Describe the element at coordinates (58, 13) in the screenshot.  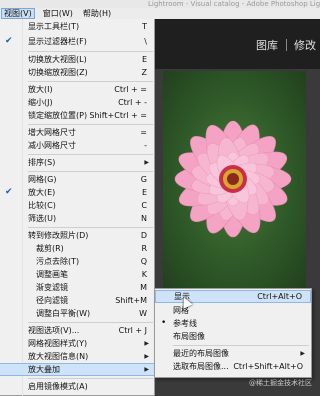
I see `menu-window: 窗口(W)` at that location.